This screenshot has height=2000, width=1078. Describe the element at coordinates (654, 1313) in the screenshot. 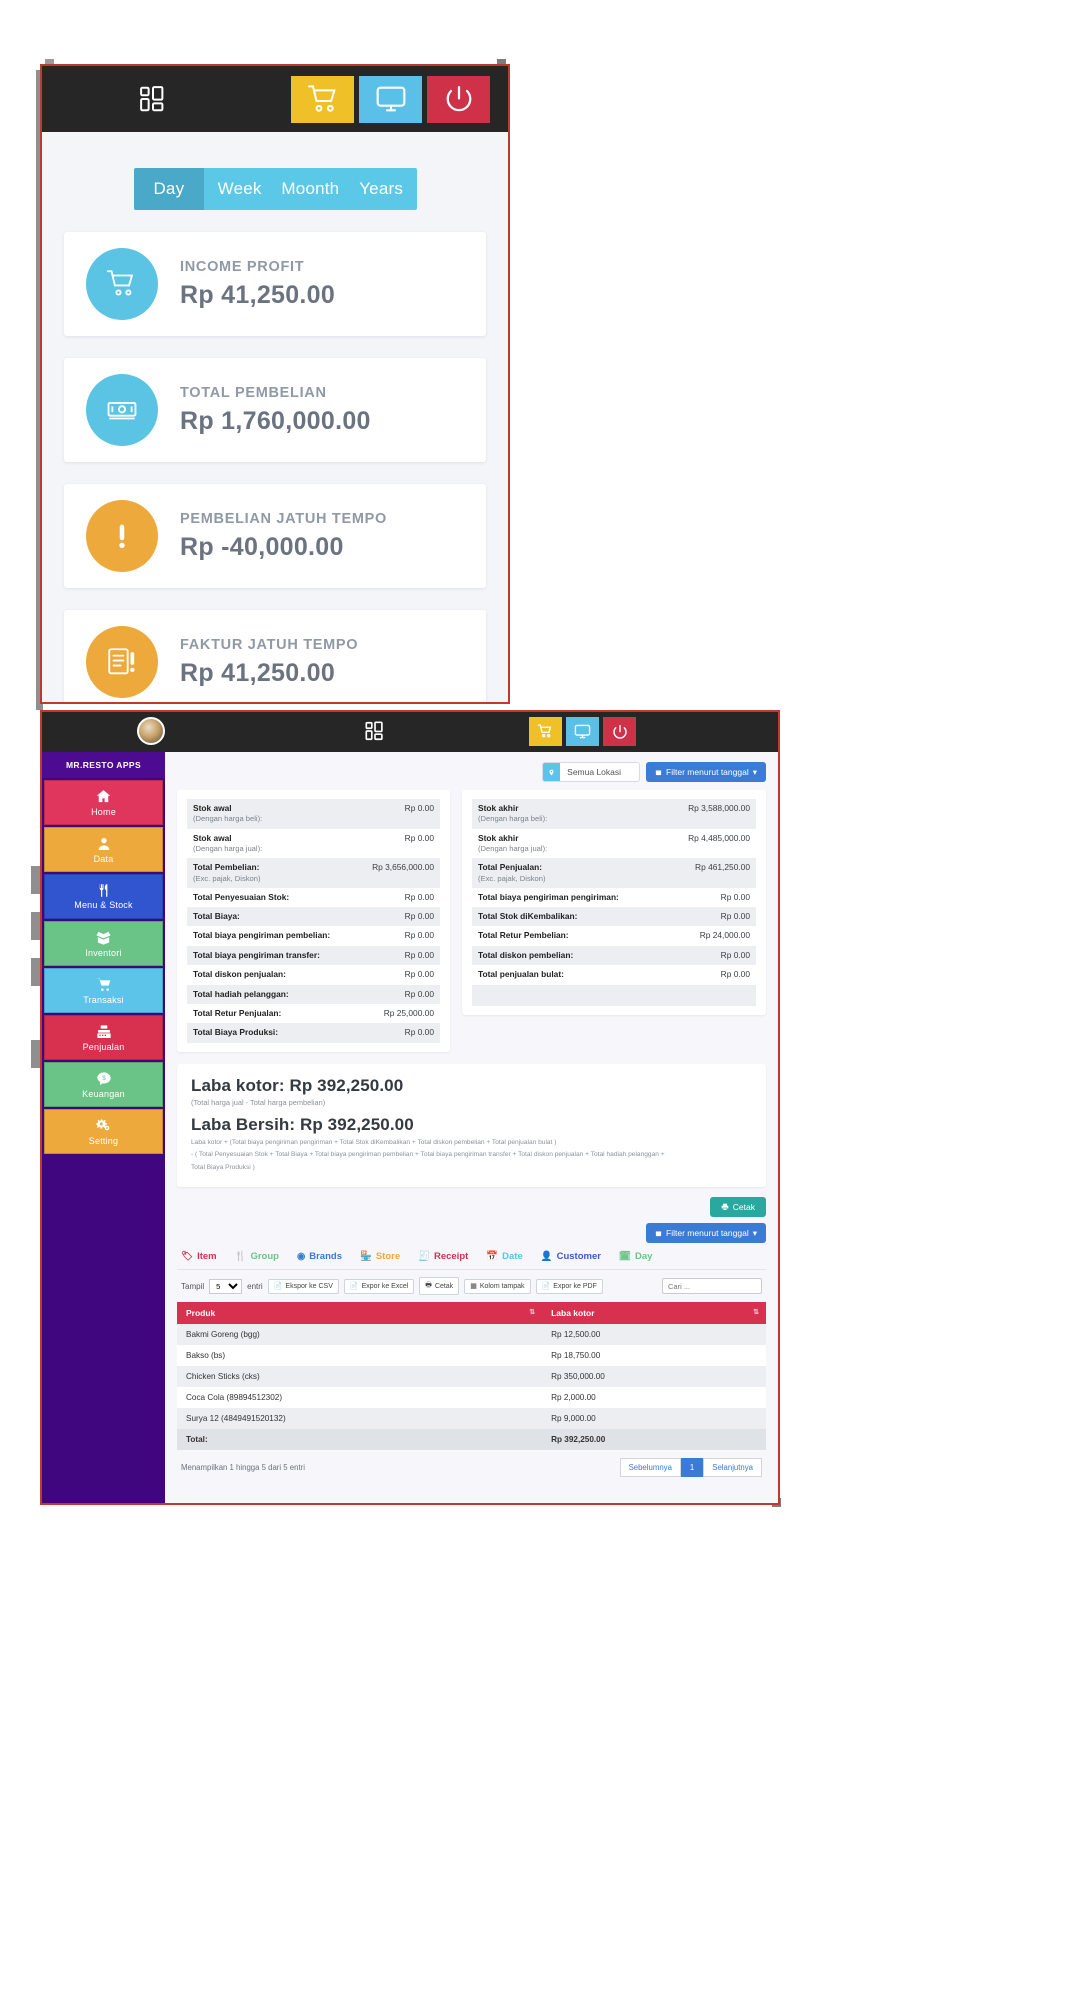

I see `column-header-laba-kotor: Laba kotor ⇅` at that location.